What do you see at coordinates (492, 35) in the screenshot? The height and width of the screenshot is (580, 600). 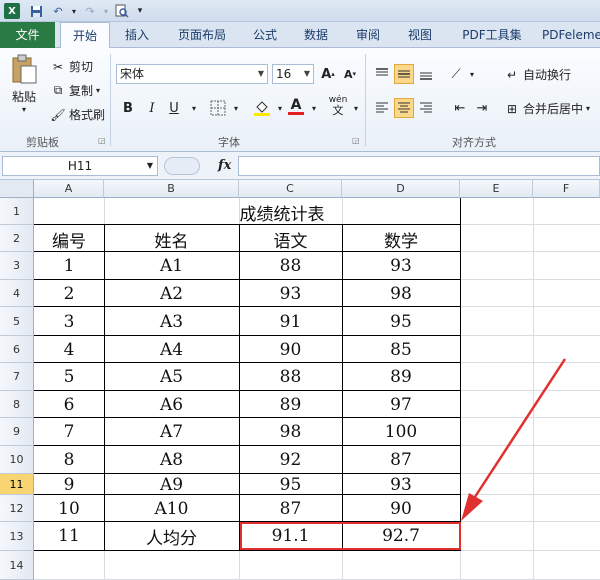 I see `tab-pdf-tools: PDF工具集` at bounding box center [492, 35].